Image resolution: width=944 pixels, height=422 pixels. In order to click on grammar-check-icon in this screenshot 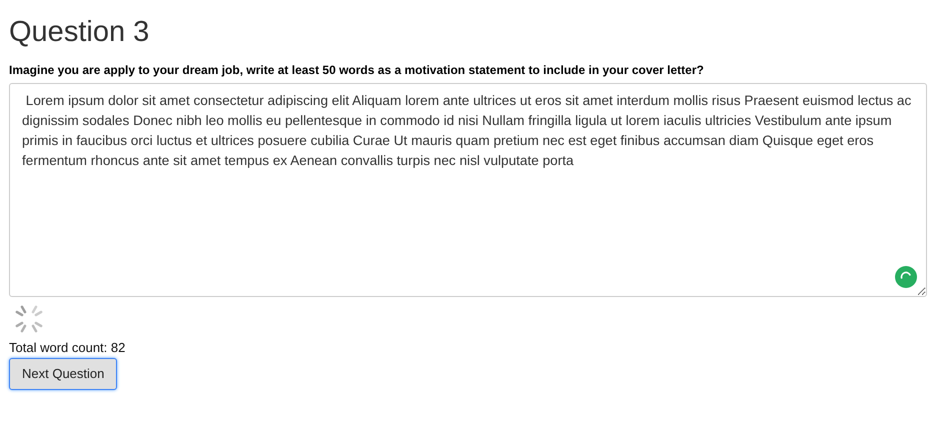, I will do `click(906, 277)`.